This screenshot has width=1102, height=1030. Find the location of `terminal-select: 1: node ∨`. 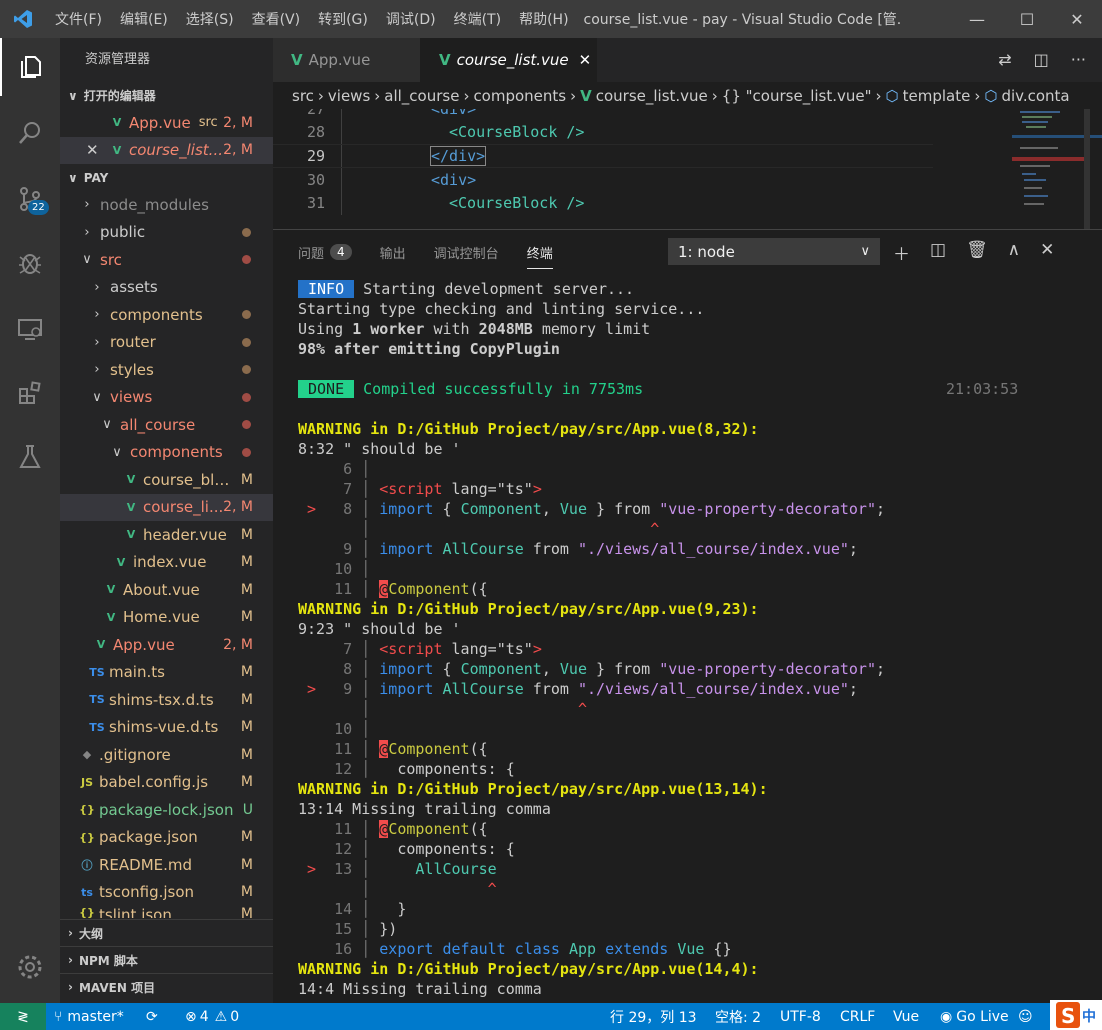

terminal-select: 1: node ∨ is located at coordinates (774, 251).